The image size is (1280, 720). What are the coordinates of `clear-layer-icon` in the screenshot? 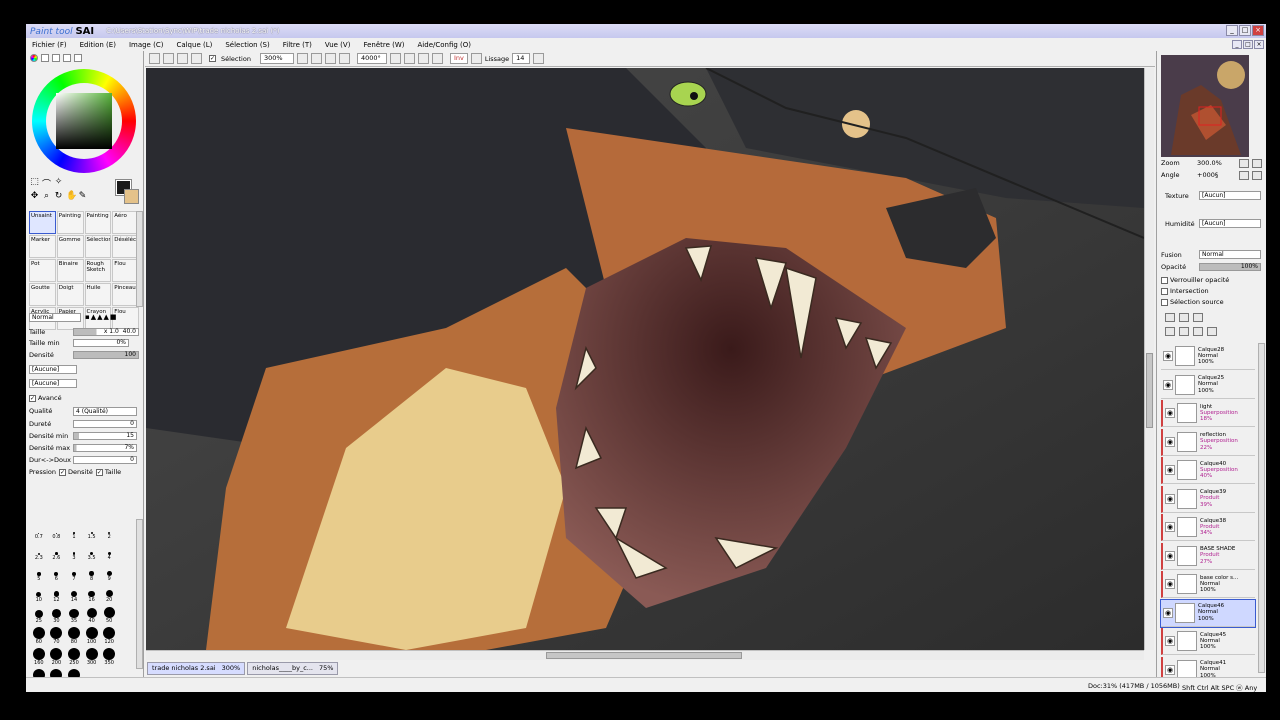 It's located at (1198, 331).